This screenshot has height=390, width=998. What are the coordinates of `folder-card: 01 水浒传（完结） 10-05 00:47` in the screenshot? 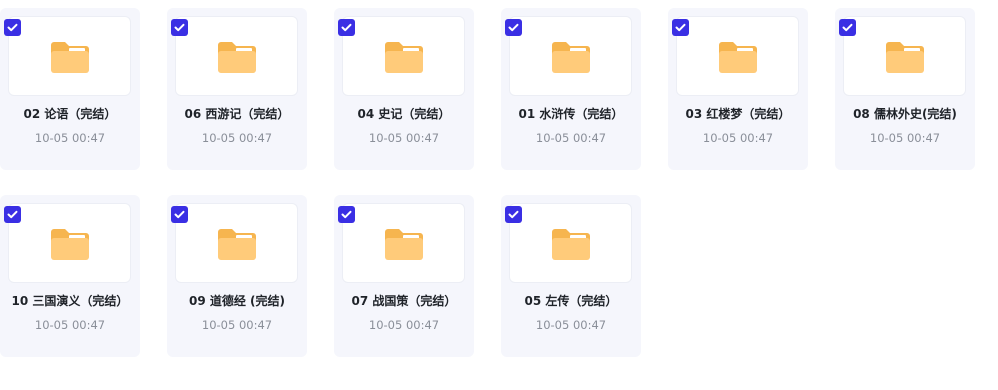 It's located at (571, 89).